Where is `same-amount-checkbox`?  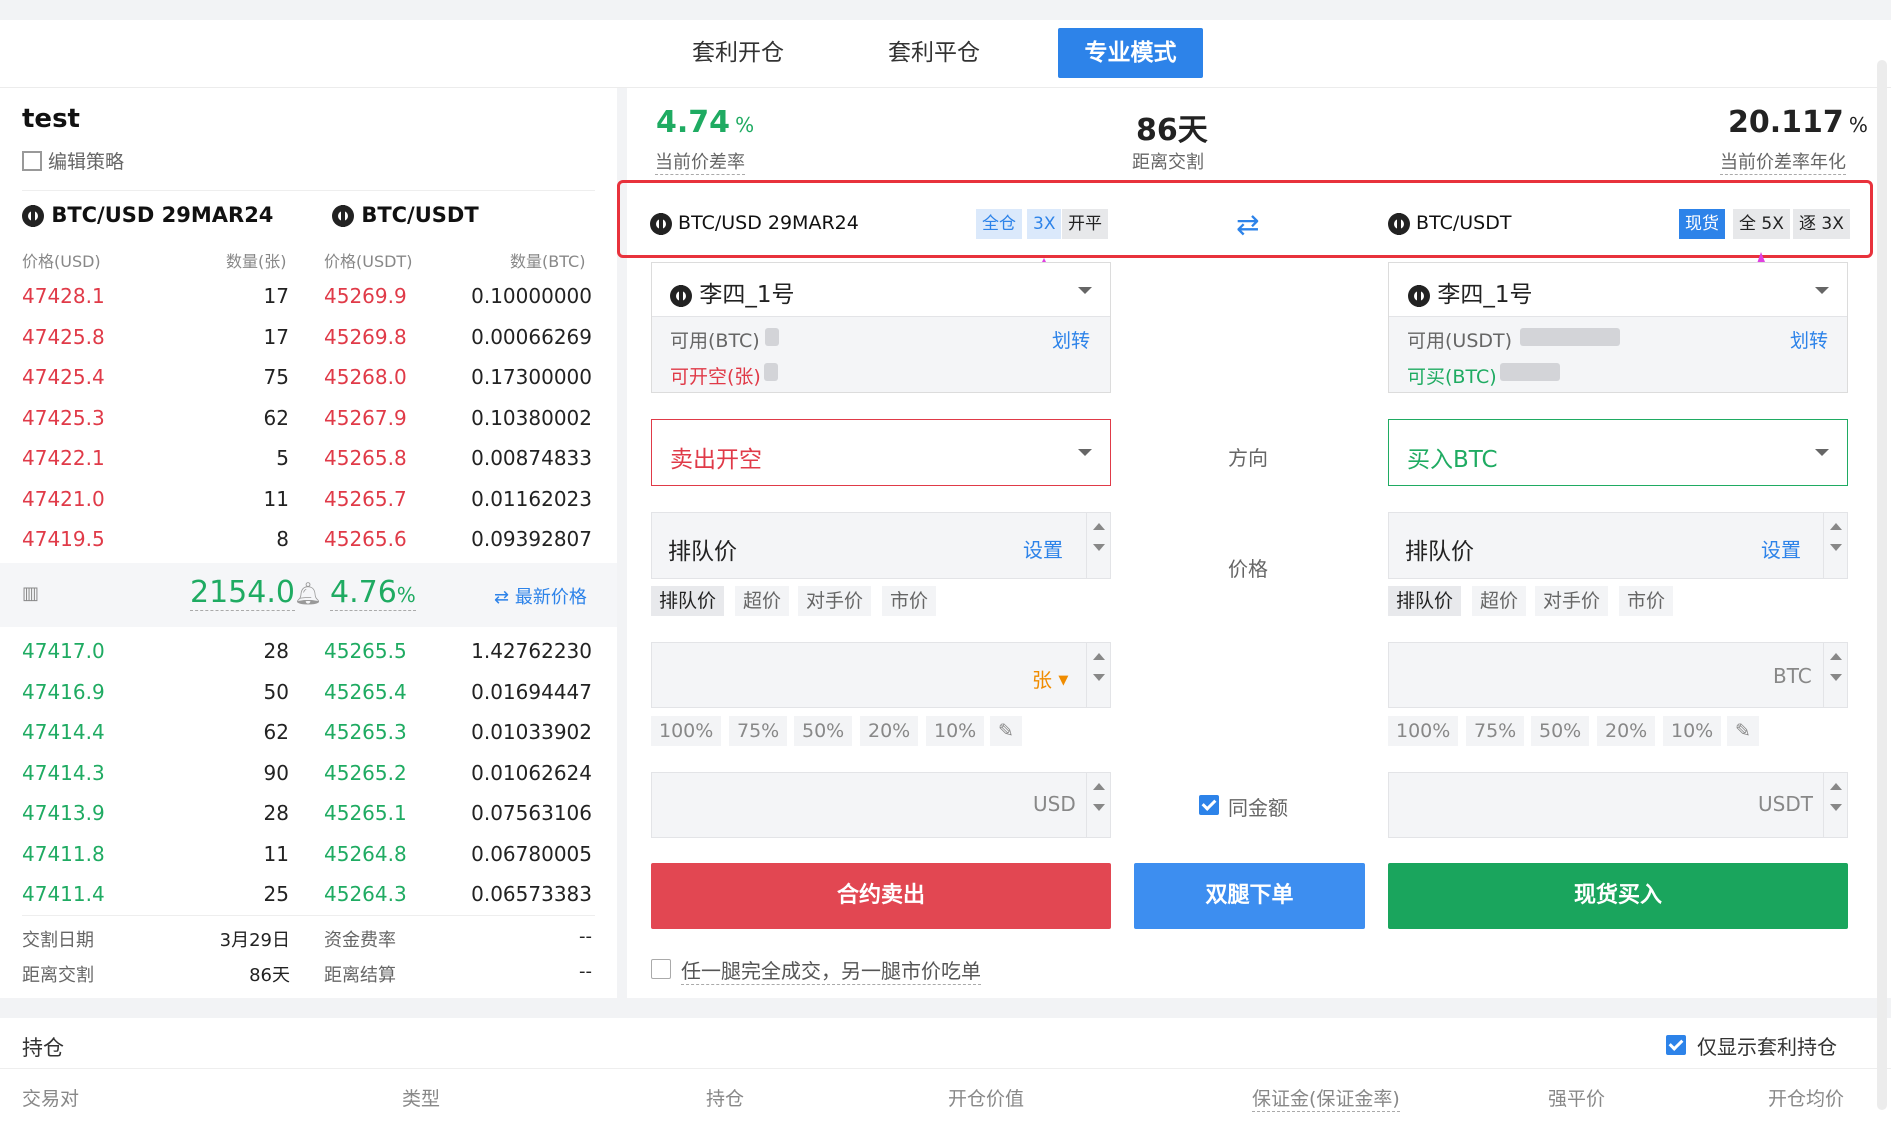 same-amount-checkbox is located at coordinates (1209, 805).